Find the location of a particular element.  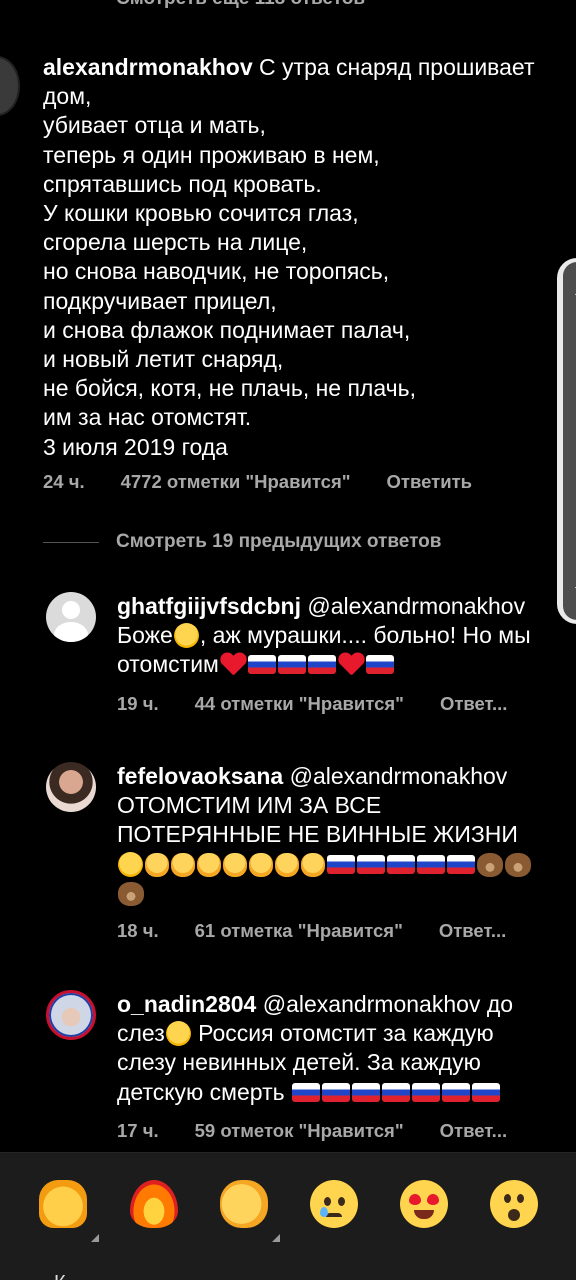

comment-username: alexandrmonakhov is located at coordinates (148, 67).